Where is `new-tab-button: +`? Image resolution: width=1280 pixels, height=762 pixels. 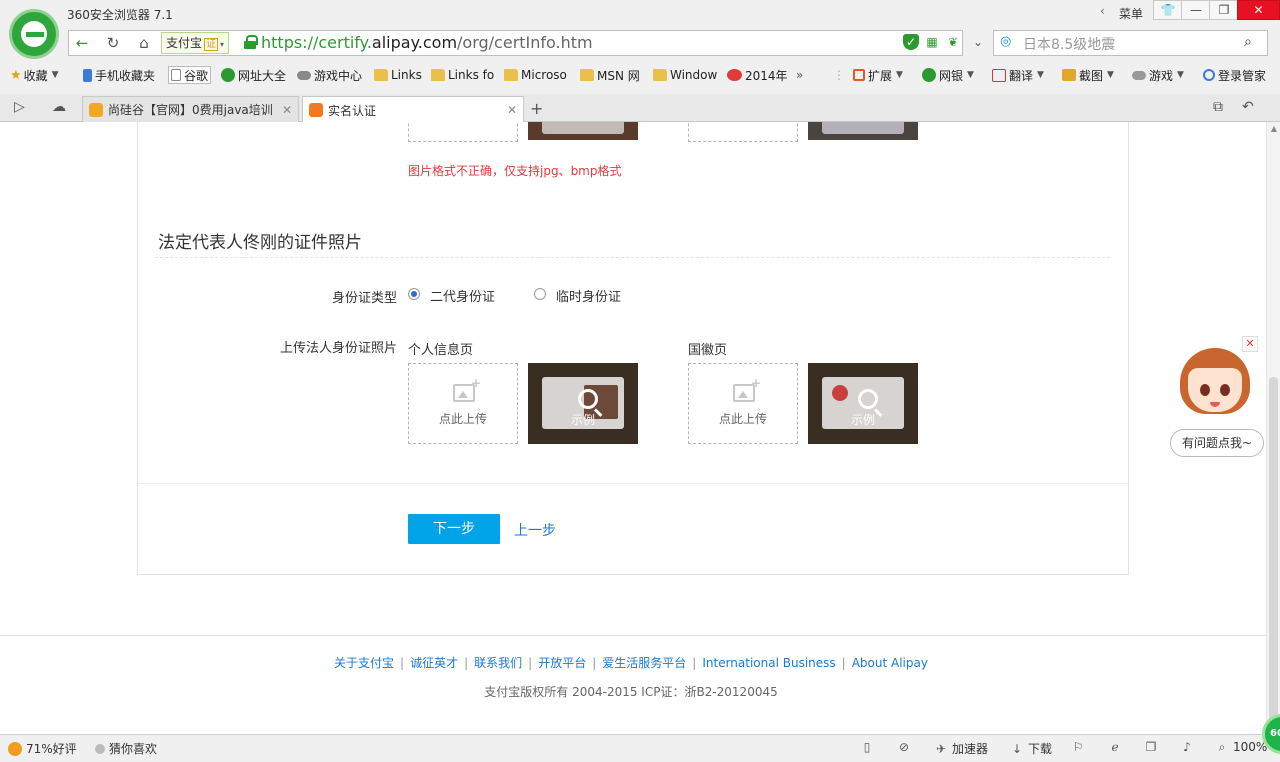 new-tab-button: + is located at coordinates (536, 108).